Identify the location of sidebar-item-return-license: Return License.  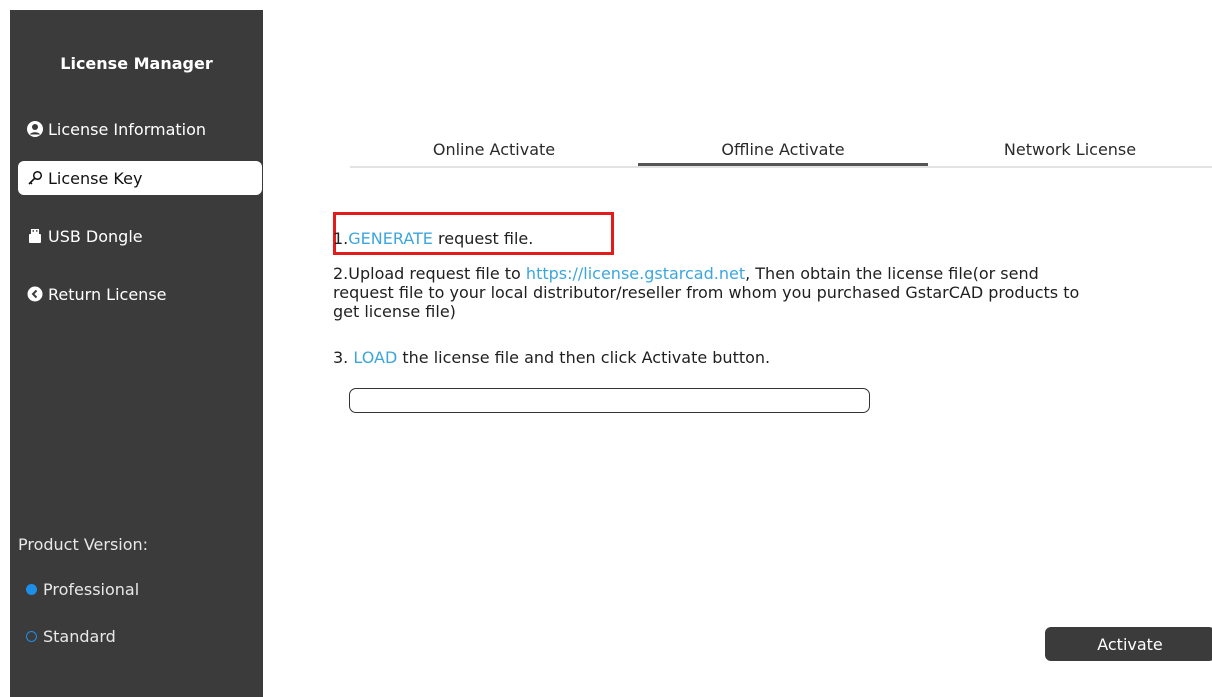
(140, 294).